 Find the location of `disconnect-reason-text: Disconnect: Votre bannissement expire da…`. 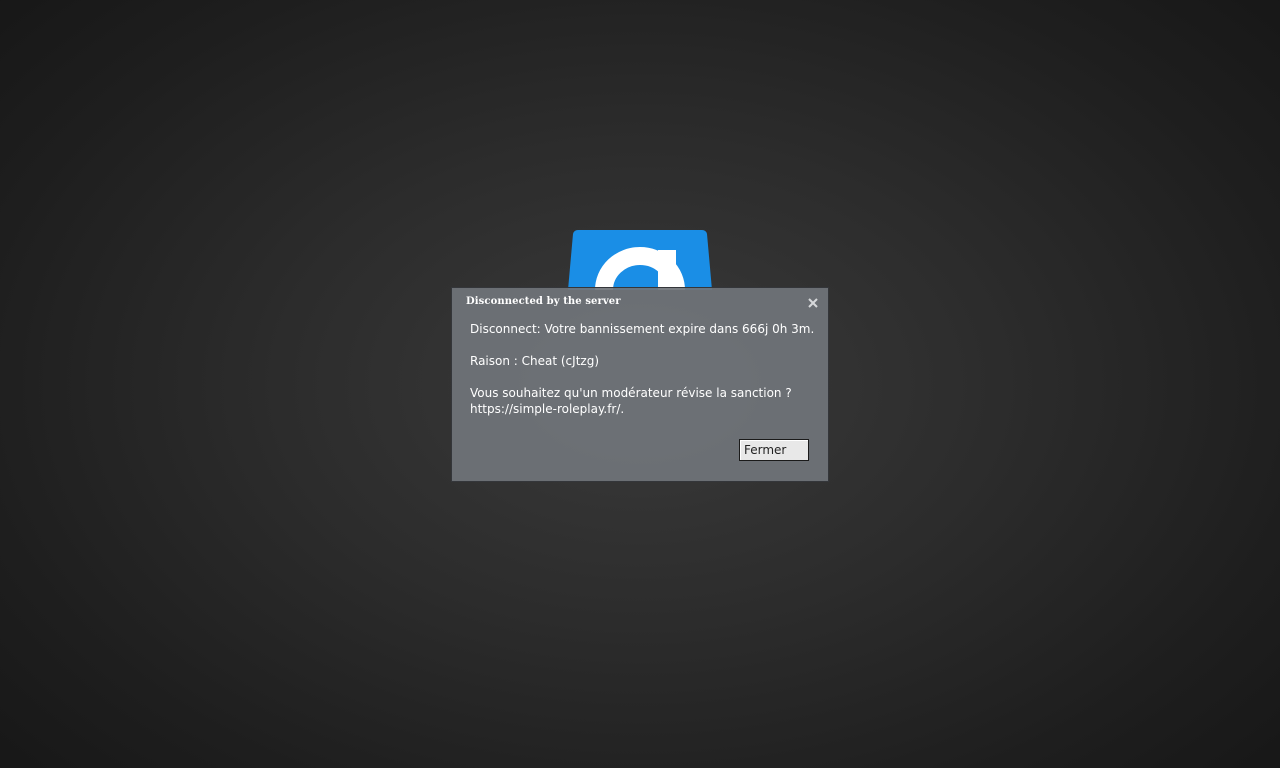

disconnect-reason-text: Disconnect: Votre bannissement expire da… is located at coordinates (642, 329).